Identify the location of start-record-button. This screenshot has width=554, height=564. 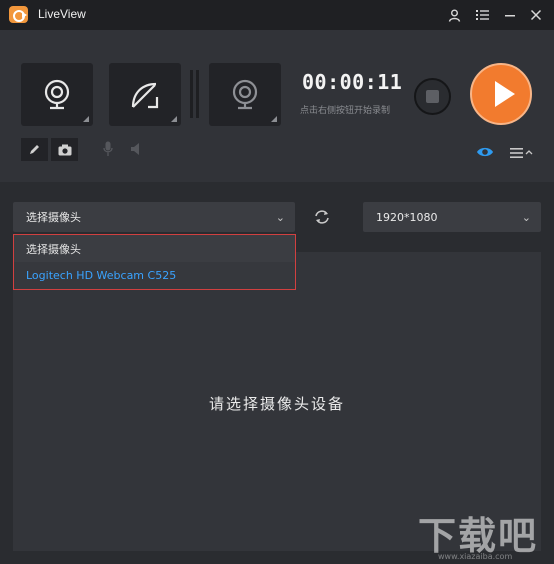
(501, 94).